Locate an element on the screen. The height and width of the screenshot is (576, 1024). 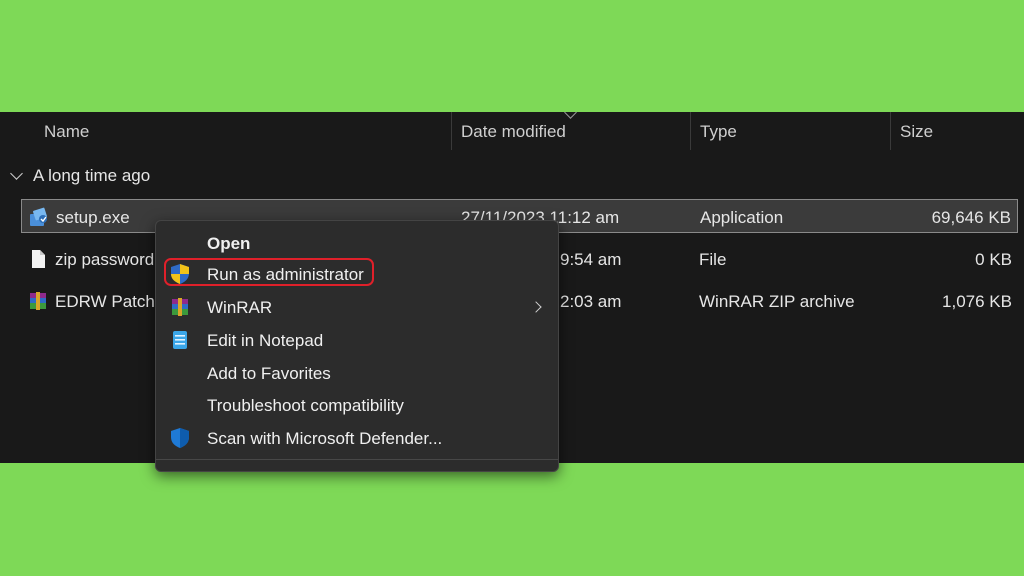
file-type: Application is located at coordinates (742, 217).